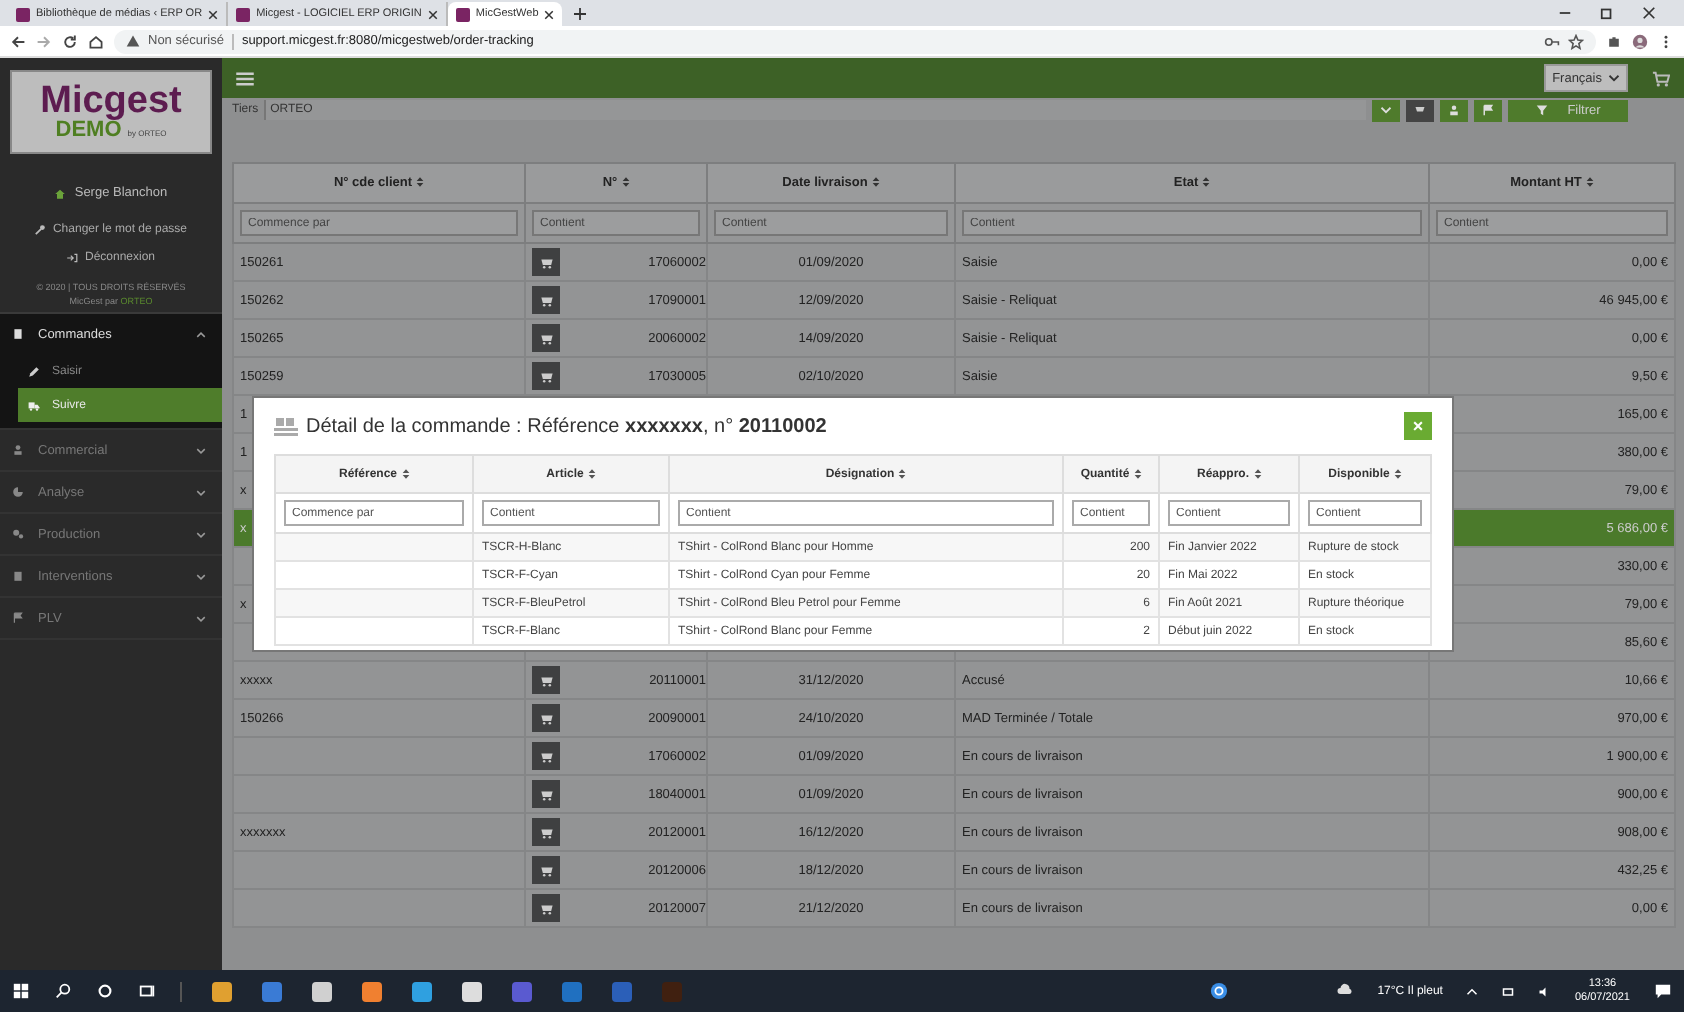 This screenshot has height=1012, width=1684. I want to click on restore-icon, so click(1607, 13).